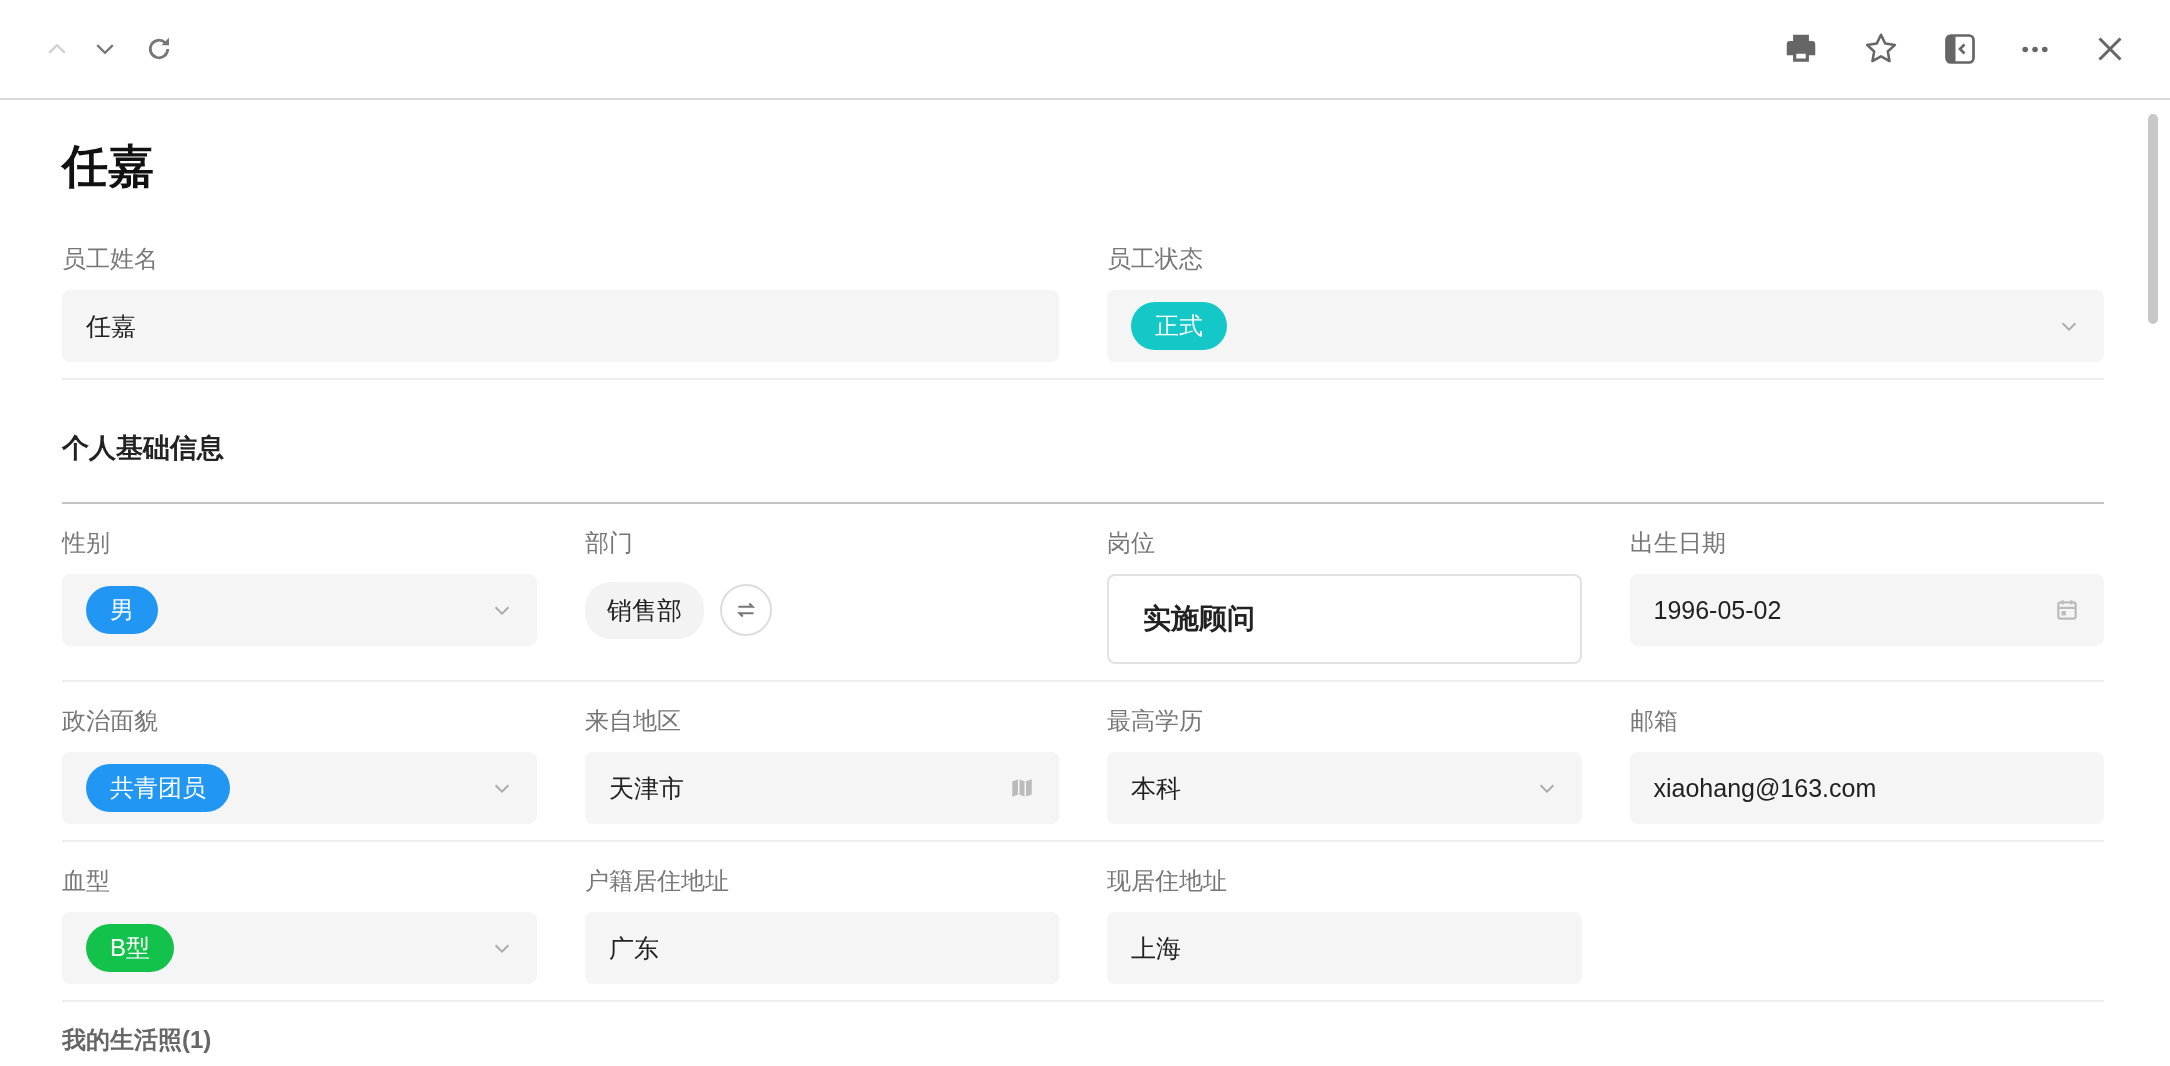 Image resolution: width=2170 pixels, height=1066 pixels. I want to click on field-label: 政治面貌, so click(110, 721).